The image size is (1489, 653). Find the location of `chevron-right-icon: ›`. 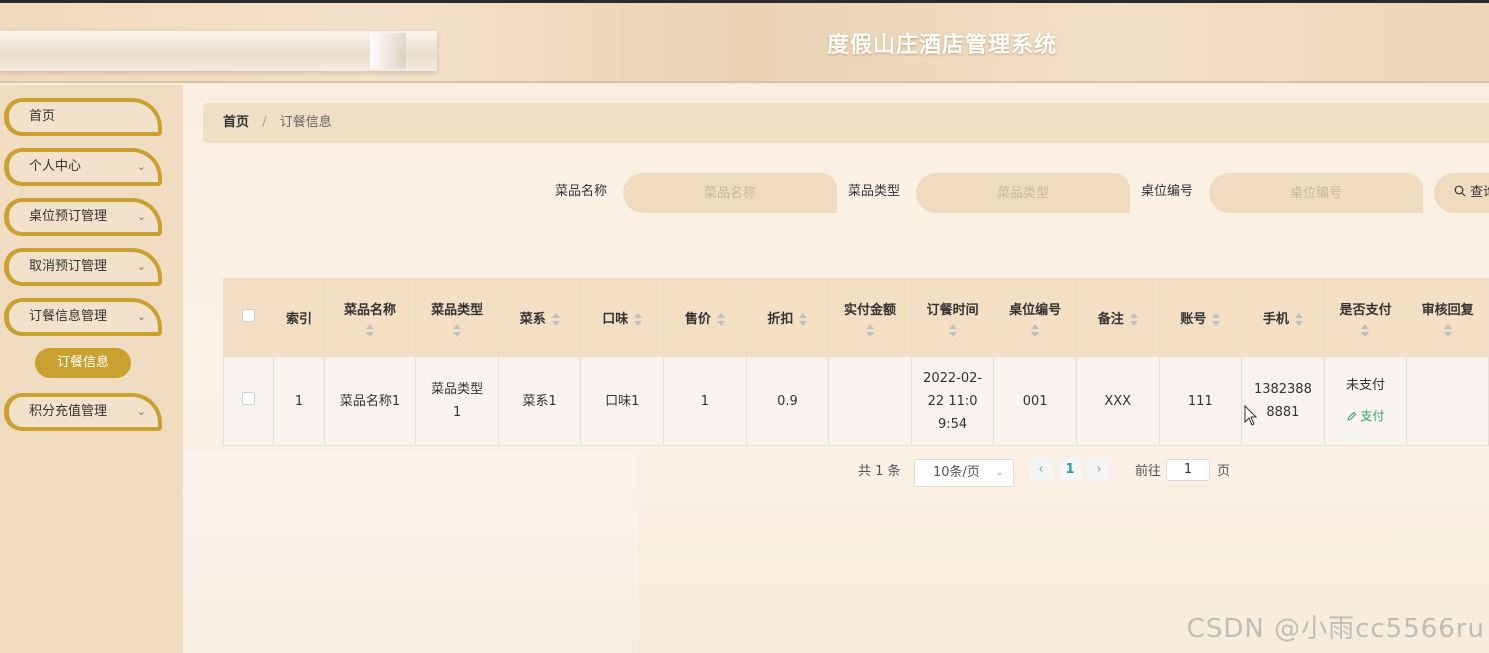

chevron-right-icon: › is located at coordinates (1099, 470).